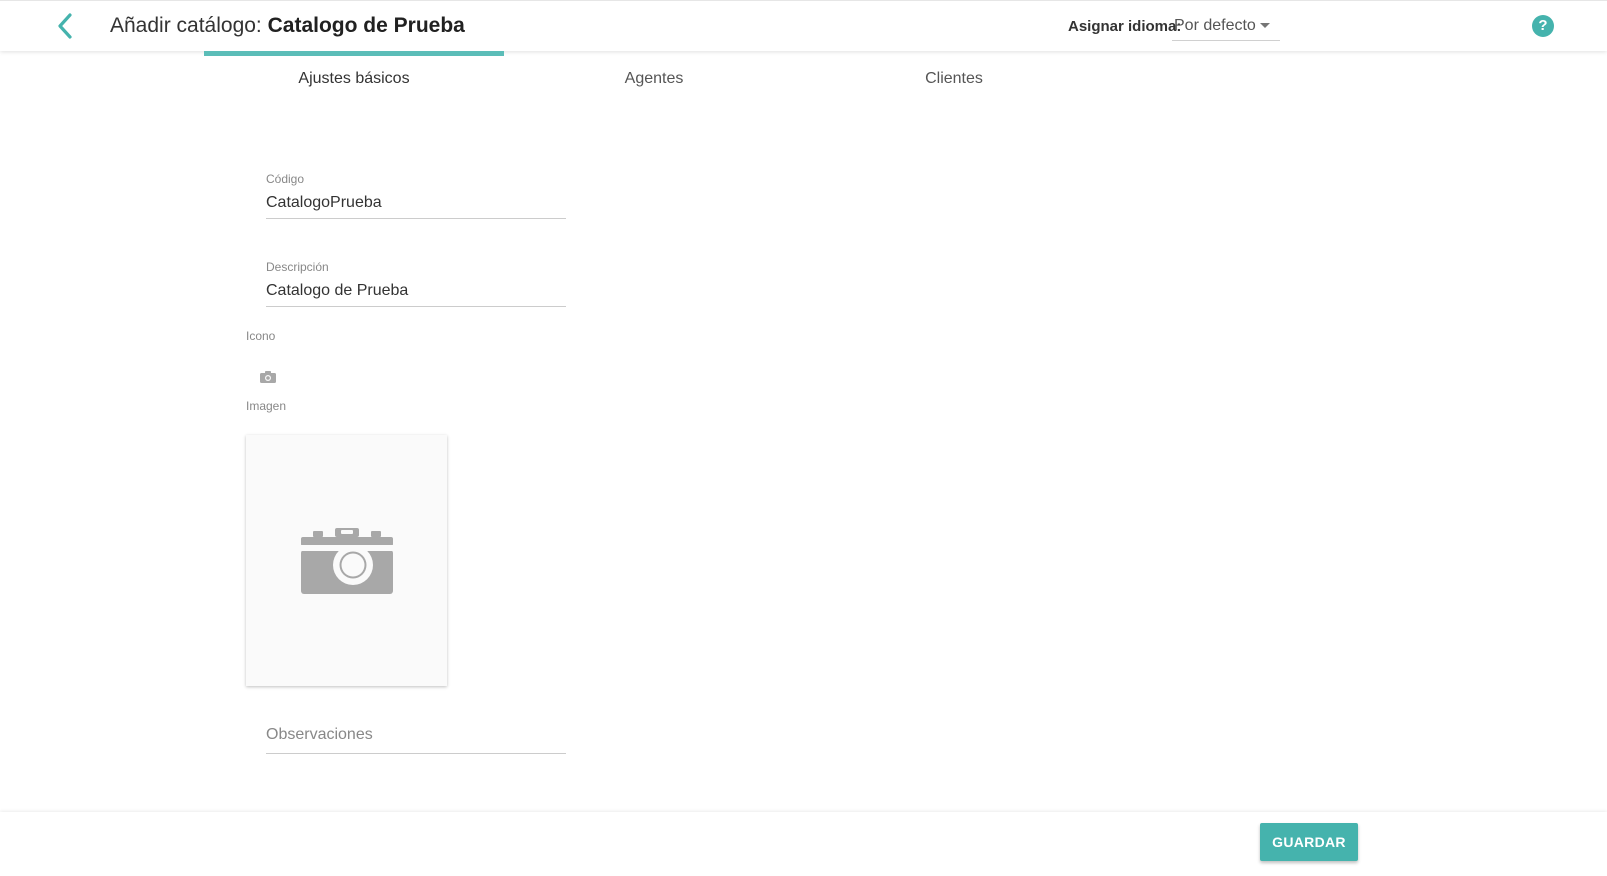 The width and height of the screenshot is (1607, 876). Describe the element at coordinates (954, 79) in the screenshot. I see `tab-clientes: Clientes` at that location.